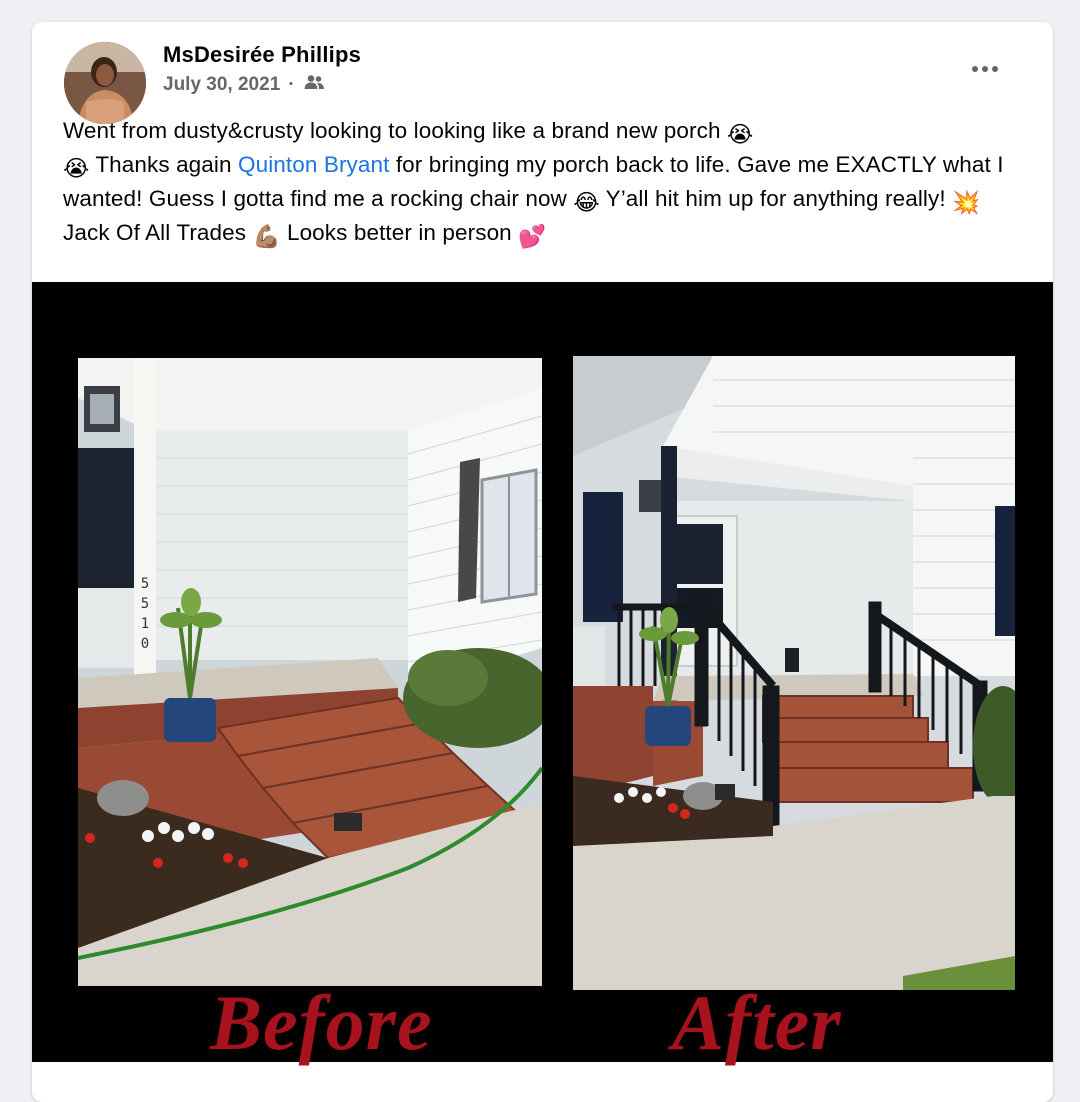 This screenshot has height=1102, width=1080. What do you see at coordinates (313, 164) in the screenshot?
I see `mention-link: Quinton Bryant` at bounding box center [313, 164].